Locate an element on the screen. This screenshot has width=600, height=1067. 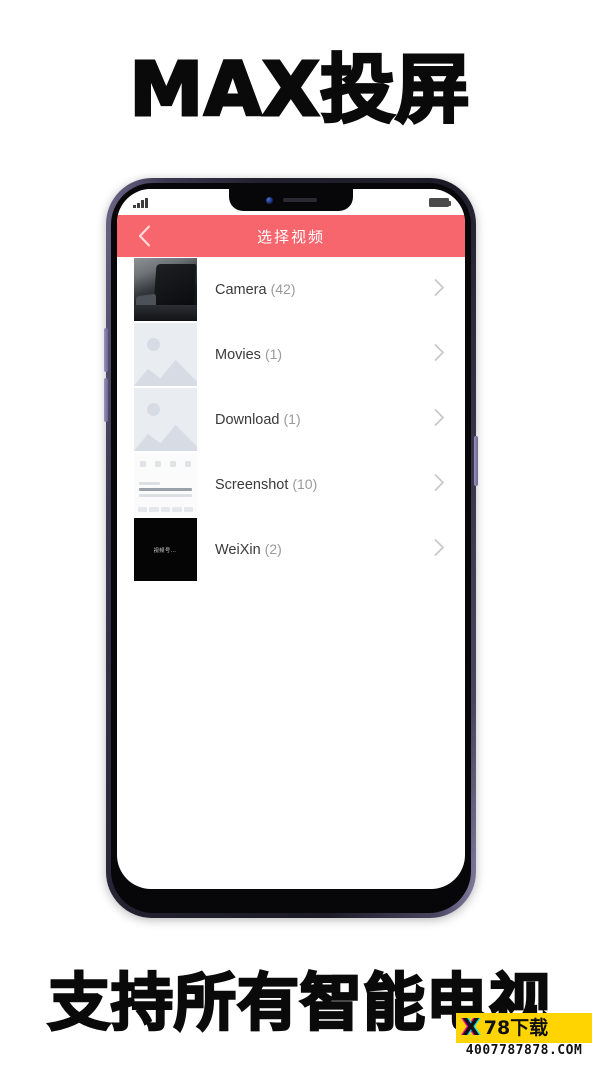
watermark-badge: X 78下载 is located at coordinates (524, 1028).